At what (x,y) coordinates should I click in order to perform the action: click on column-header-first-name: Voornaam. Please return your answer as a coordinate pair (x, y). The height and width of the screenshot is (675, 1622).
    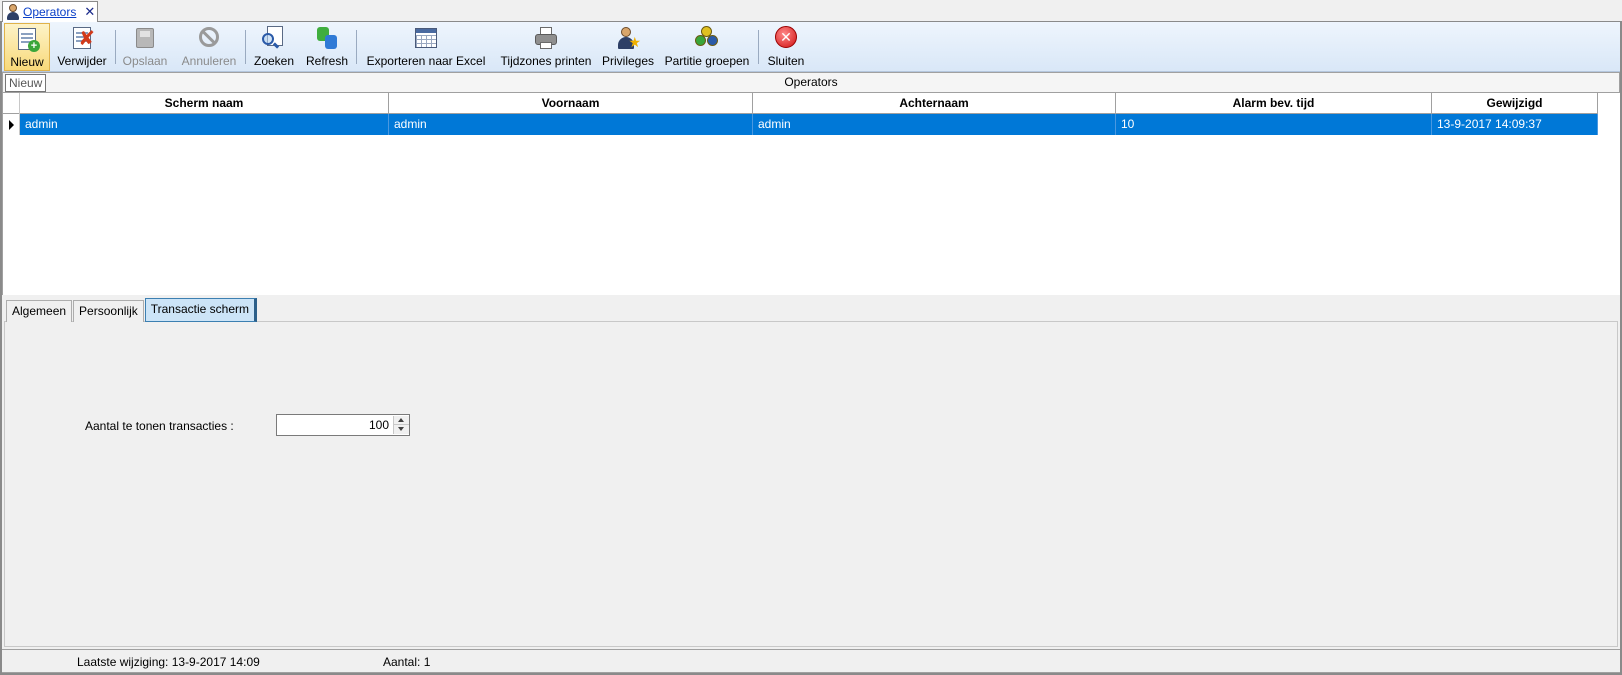
    Looking at the image, I should click on (571, 103).